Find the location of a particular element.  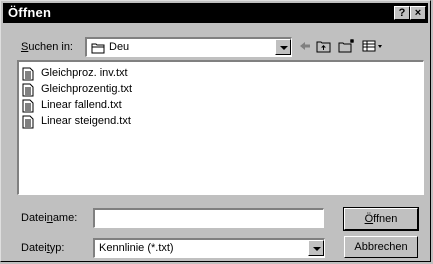

filename-input is located at coordinates (208, 218).